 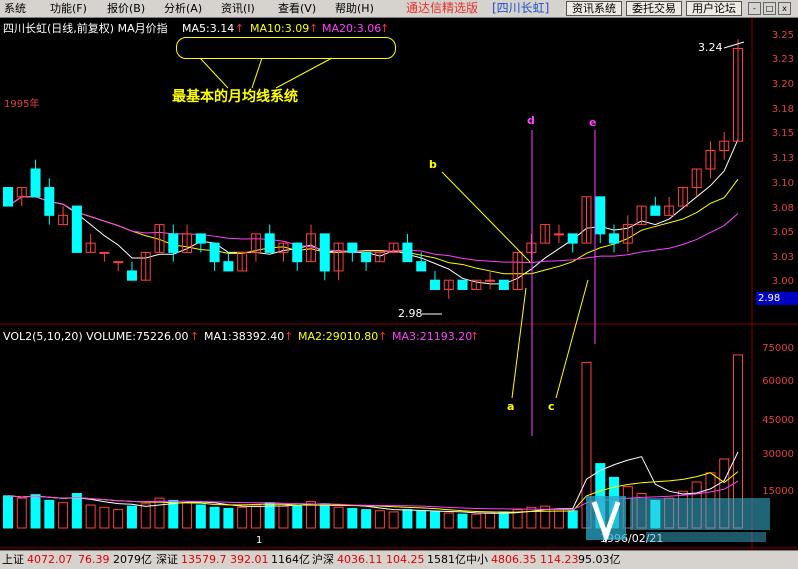 I want to click on index-amount-shenzhen: 1164亿, so click(x=290, y=559).